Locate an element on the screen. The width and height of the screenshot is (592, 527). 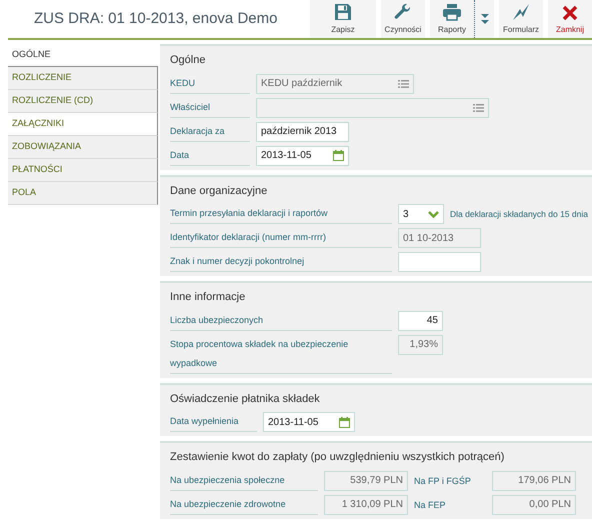
input-field: 1 310,09 PLN is located at coordinates (366, 504).